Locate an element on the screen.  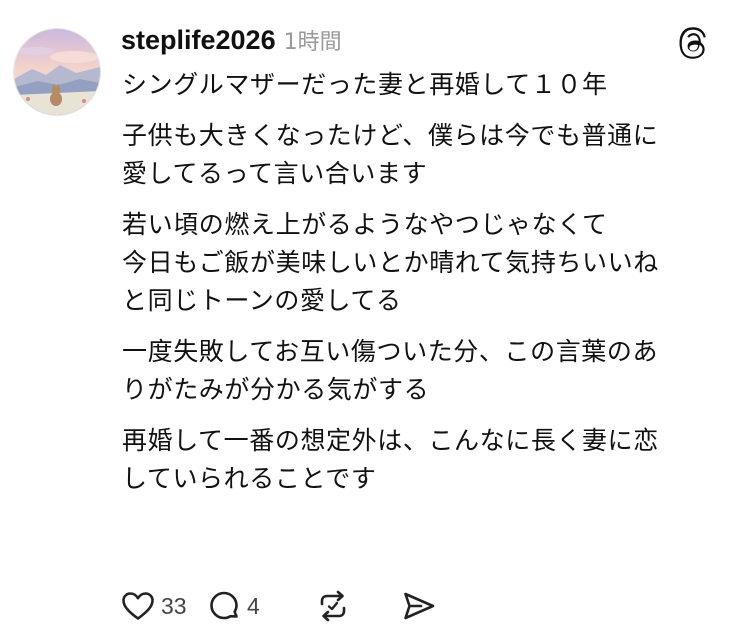
post-paragraph: シングルマザーだった妻と再婚して１０年 is located at coordinates (422, 85).